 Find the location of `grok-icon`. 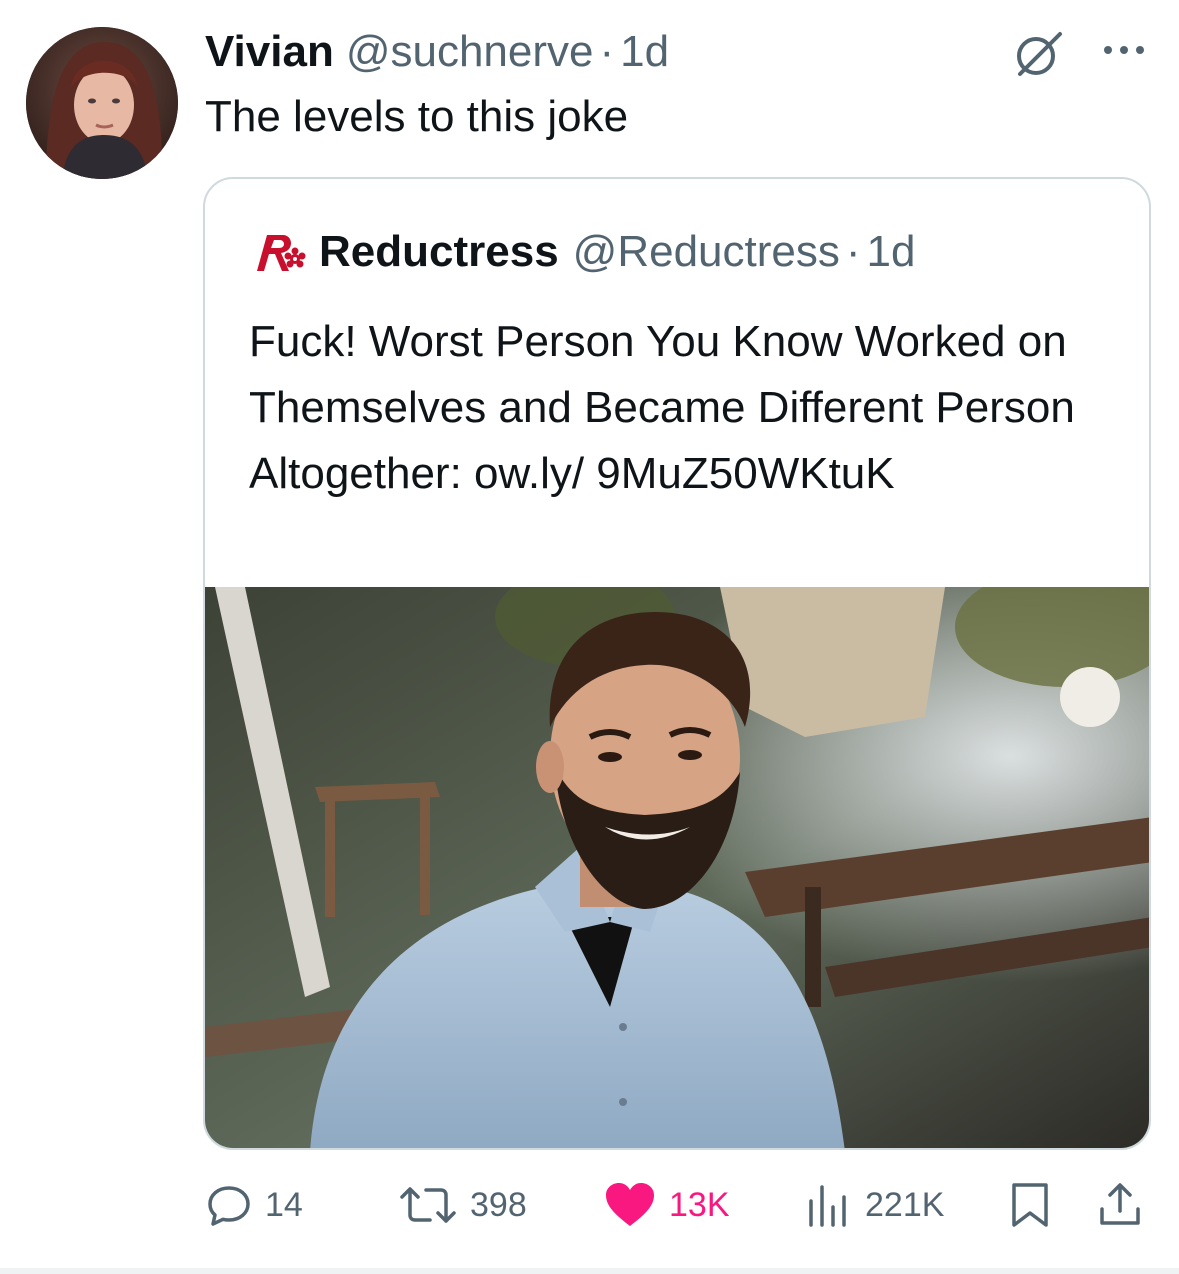

grok-icon is located at coordinates (1038, 54).